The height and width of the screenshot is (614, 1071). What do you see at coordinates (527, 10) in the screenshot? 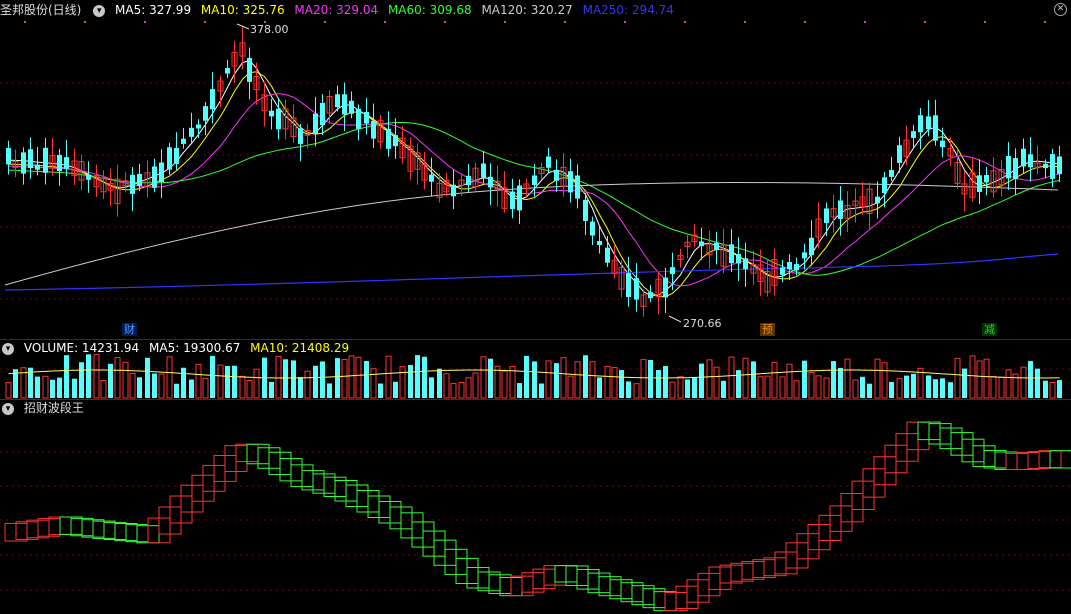
I see `ma120-label: MA120: 320.27` at bounding box center [527, 10].